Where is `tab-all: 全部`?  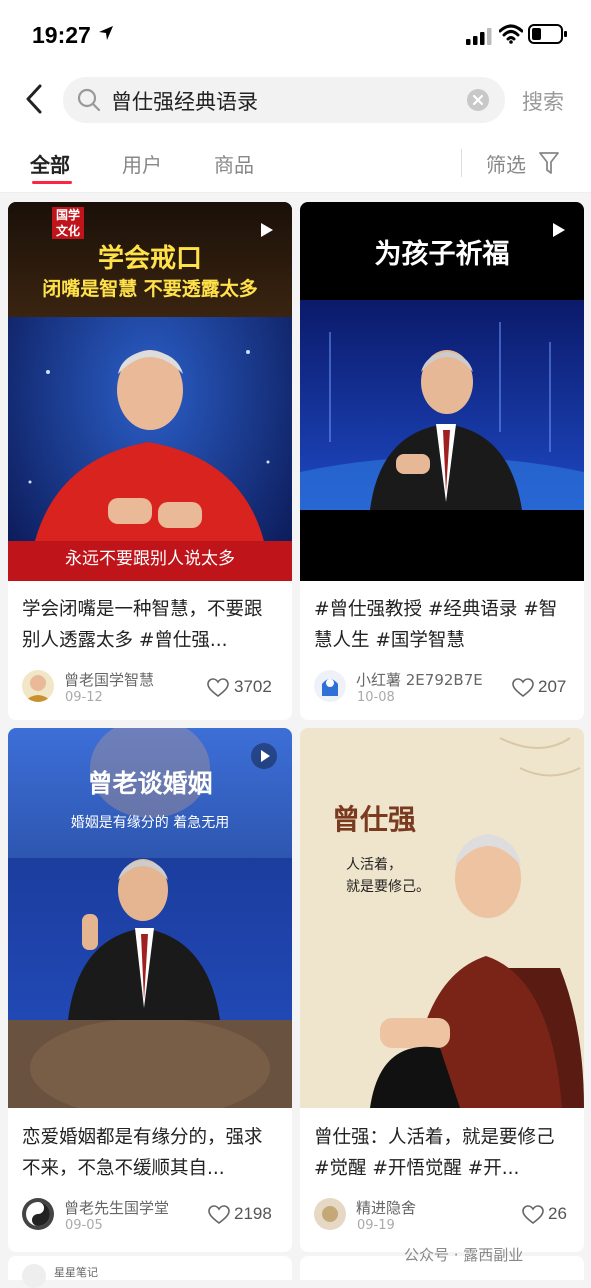 tab-all: 全部 is located at coordinates (50, 163).